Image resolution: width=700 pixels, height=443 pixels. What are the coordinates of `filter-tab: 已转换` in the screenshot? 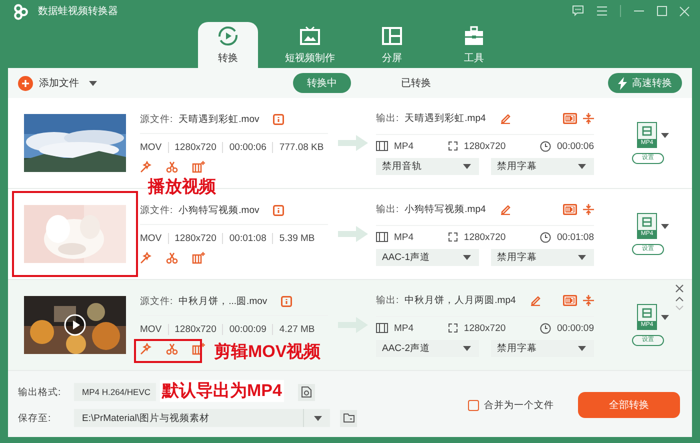 It's located at (416, 83).